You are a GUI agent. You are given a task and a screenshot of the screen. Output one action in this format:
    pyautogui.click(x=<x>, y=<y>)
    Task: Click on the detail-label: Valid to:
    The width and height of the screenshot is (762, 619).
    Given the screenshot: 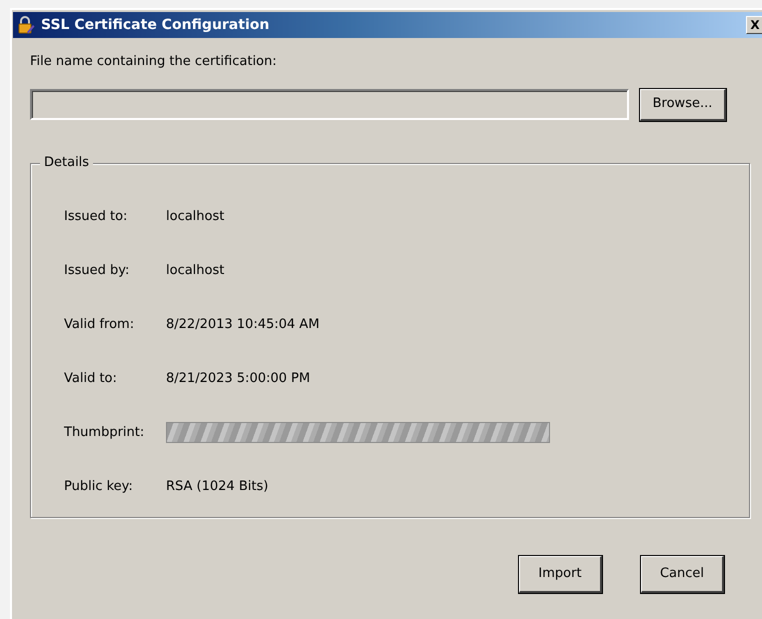 What is the action you would take?
    pyautogui.click(x=91, y=379)
    